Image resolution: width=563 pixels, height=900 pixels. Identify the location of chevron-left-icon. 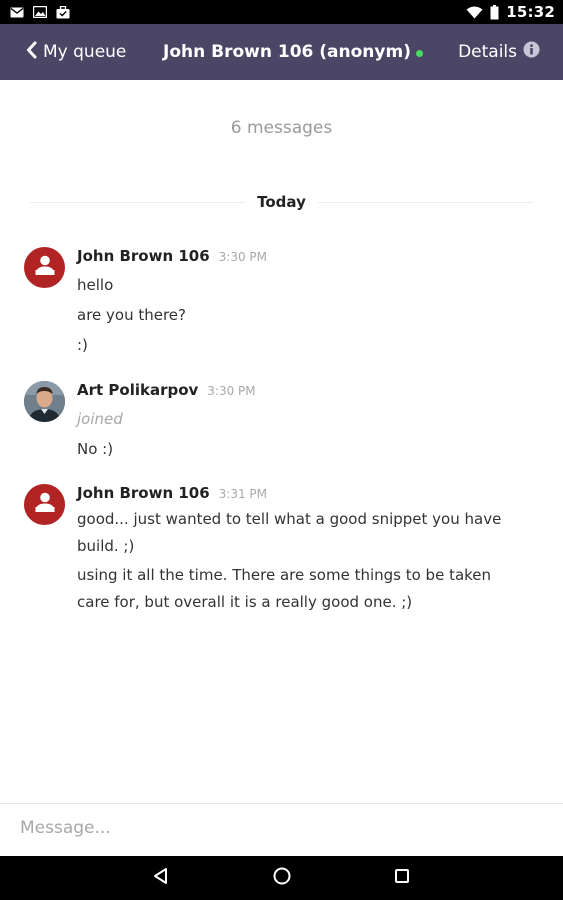
(31, 52).